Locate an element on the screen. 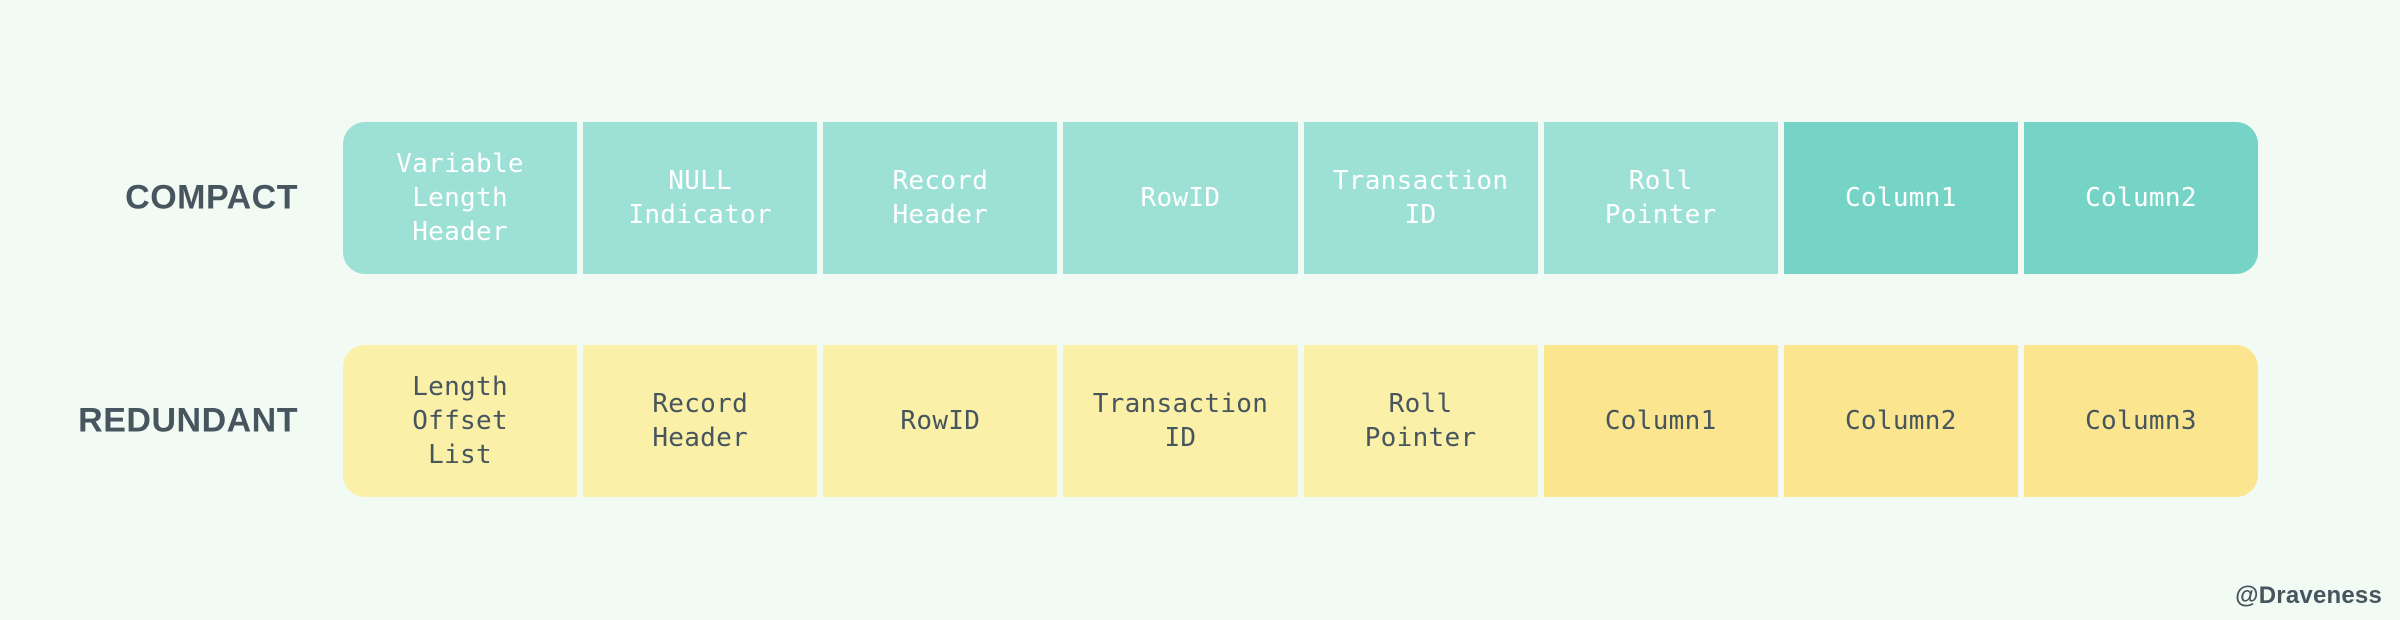 This screenshot has height=620, width=2400. row-label-compact: COMPACT is located at coordinates (211, 197).